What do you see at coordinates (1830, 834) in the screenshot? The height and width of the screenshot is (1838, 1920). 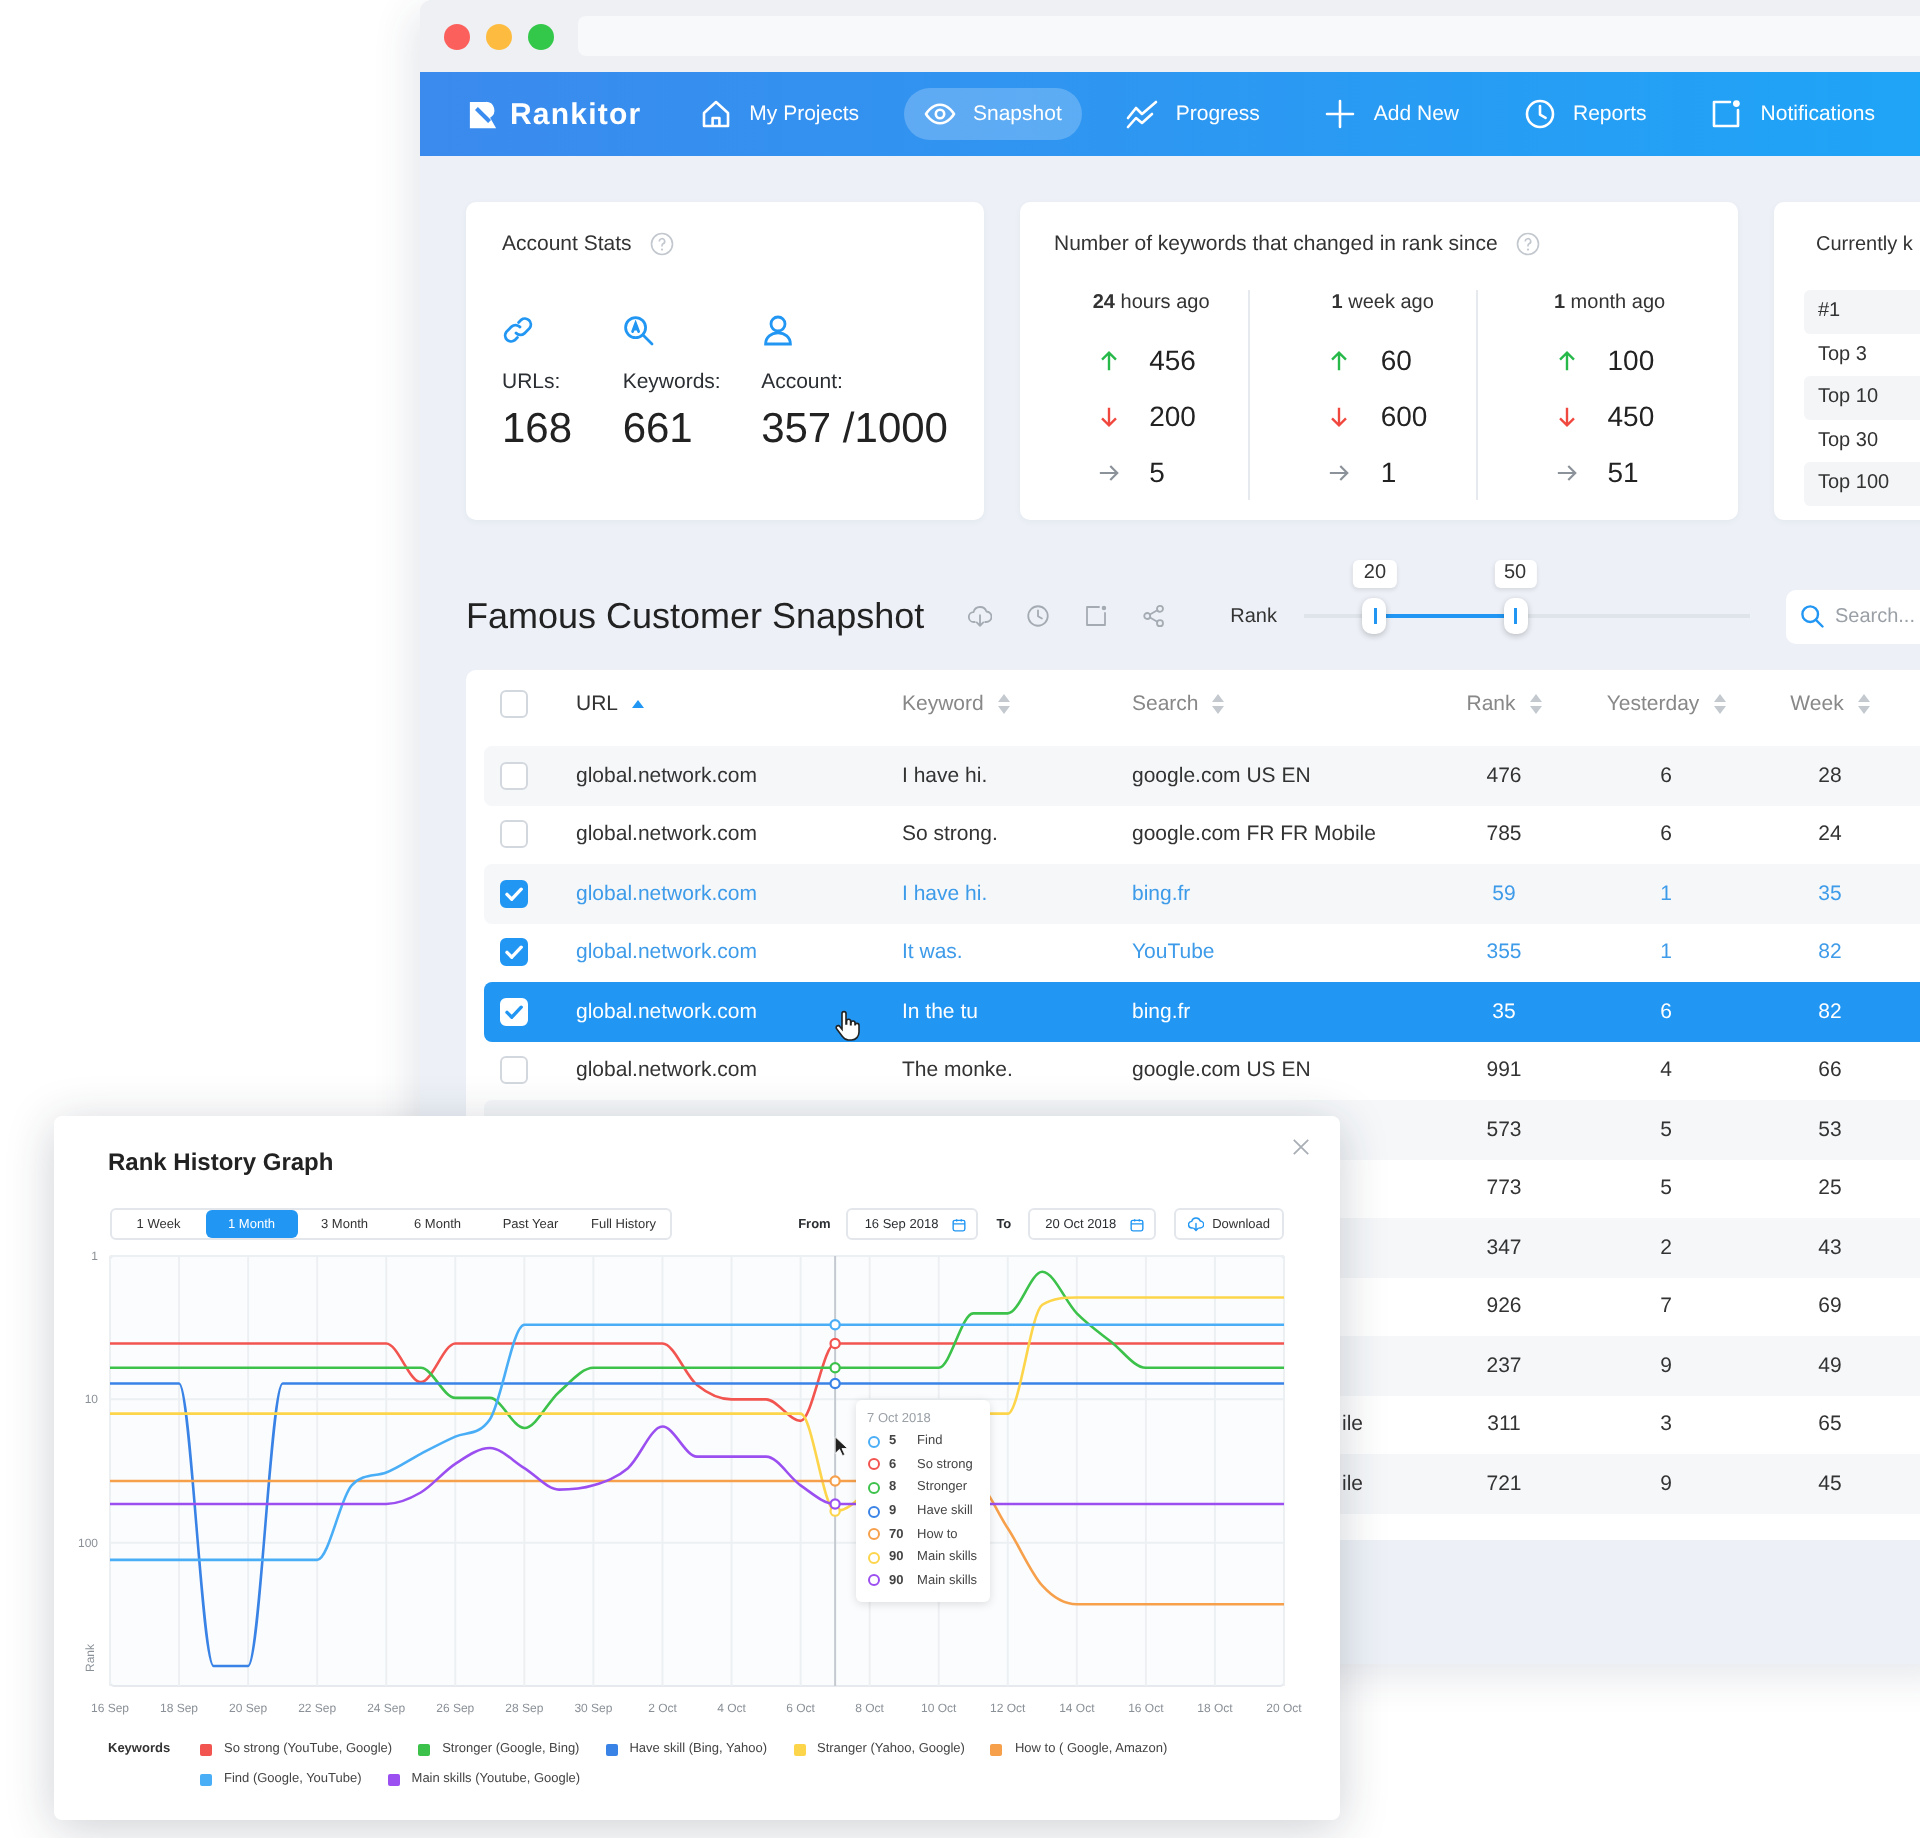 I see `table-cell: 24` at bounding box center [1830, 834].